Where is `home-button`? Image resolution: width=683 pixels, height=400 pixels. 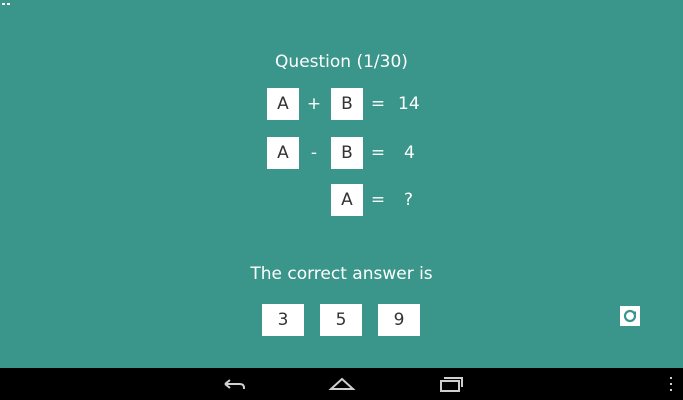
home-button is located at coordinates (342, 384).